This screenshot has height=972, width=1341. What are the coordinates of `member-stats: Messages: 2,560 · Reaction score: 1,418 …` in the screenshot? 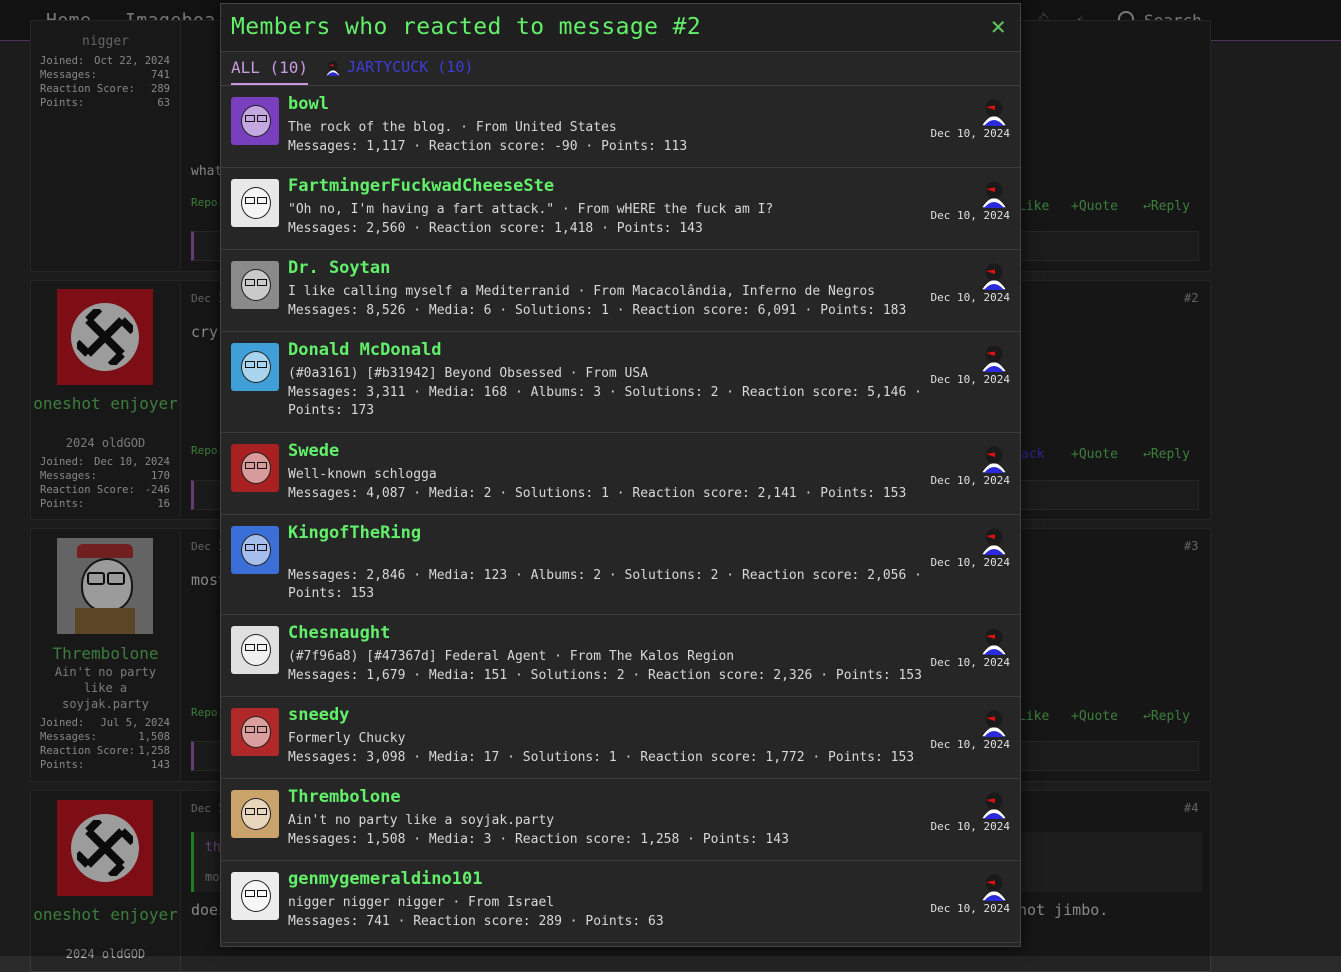 It's located at (495, 228).